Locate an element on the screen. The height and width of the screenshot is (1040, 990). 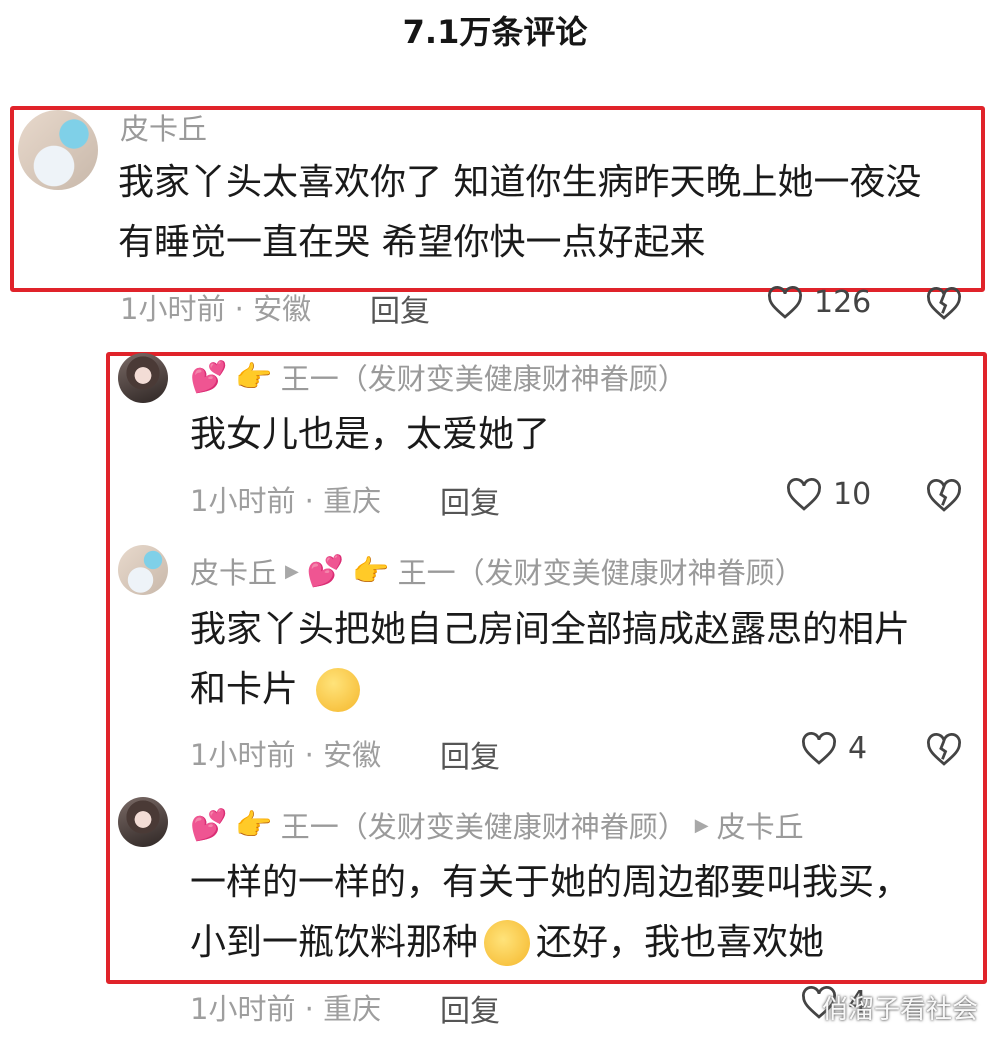
like-count: 4 is located at coordinates (858, 748).